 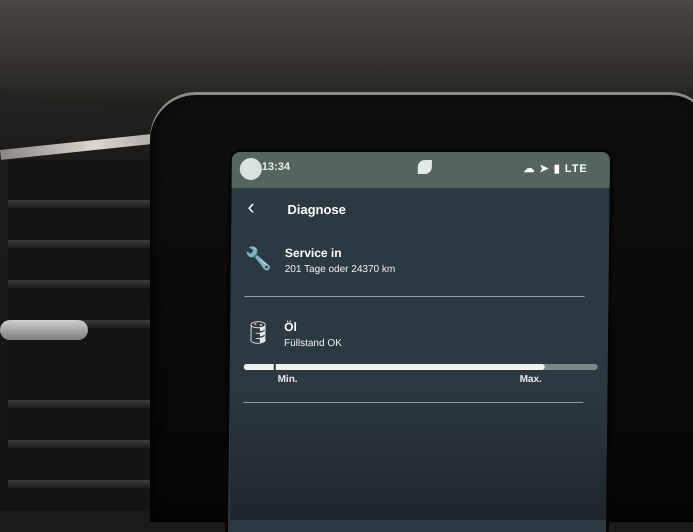 I want to click on vent-knob, so click(x=44, y=330).